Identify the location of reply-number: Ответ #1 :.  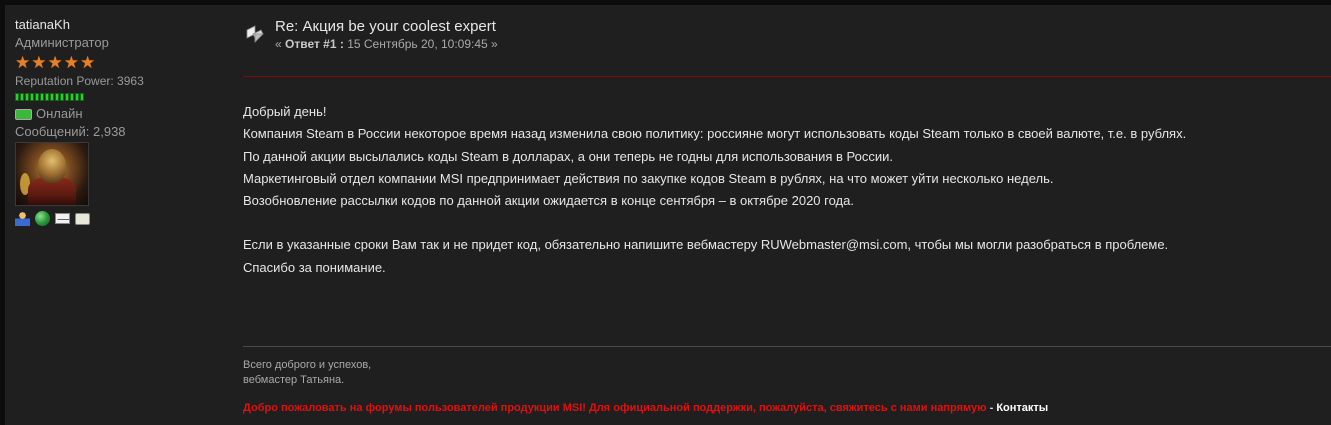
(314, 44).